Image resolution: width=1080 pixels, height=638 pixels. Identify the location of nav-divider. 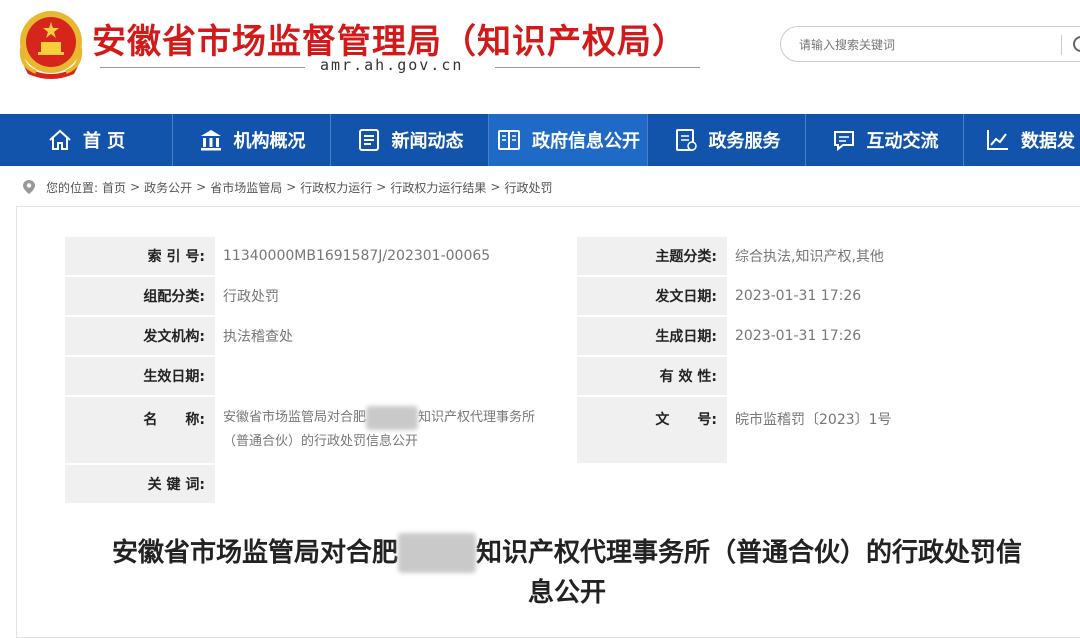
(963, 140).